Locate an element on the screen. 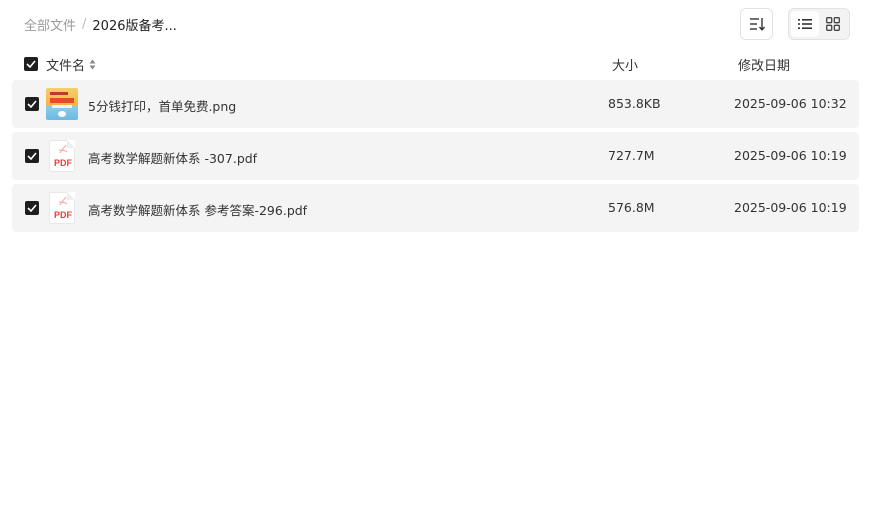 This screenshot has height=514, width=874. file-date: 2025-09-06 10:32 is located at coordinates (790, 103).